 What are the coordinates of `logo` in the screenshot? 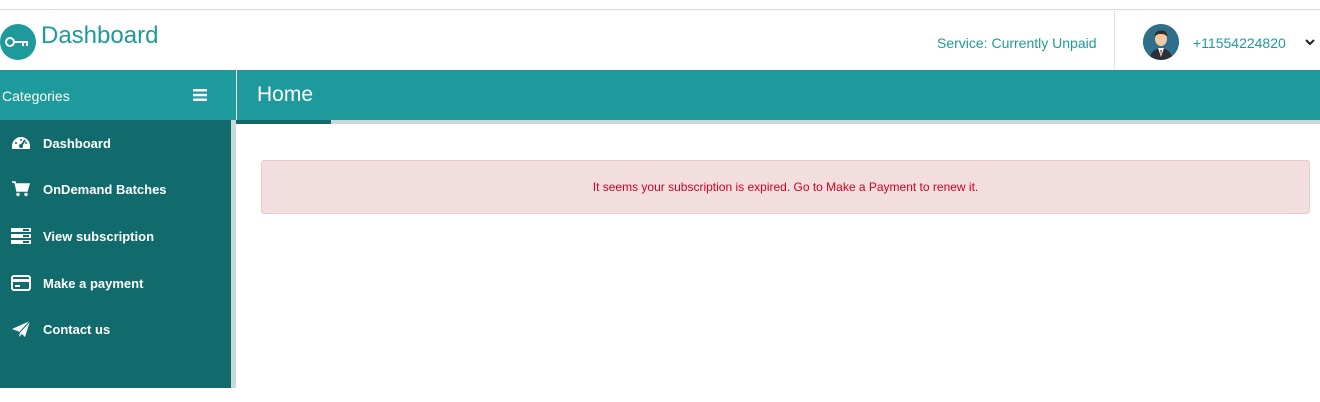 It's located at (18, 42).